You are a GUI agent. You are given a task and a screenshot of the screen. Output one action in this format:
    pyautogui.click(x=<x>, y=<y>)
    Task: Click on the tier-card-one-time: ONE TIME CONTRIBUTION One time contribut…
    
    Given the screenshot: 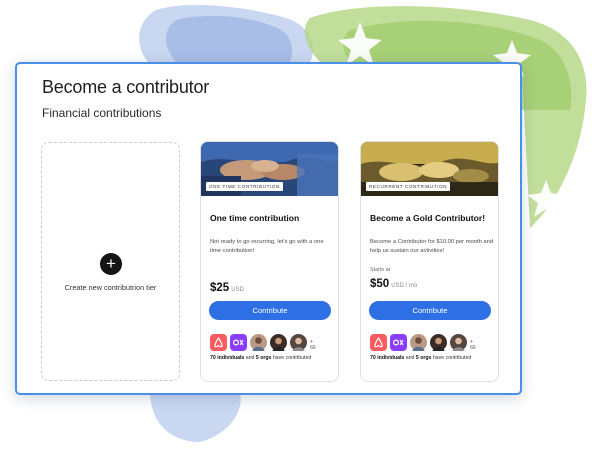 What is the action you would take?
    pyautogui.click(x=269, y=261)
    